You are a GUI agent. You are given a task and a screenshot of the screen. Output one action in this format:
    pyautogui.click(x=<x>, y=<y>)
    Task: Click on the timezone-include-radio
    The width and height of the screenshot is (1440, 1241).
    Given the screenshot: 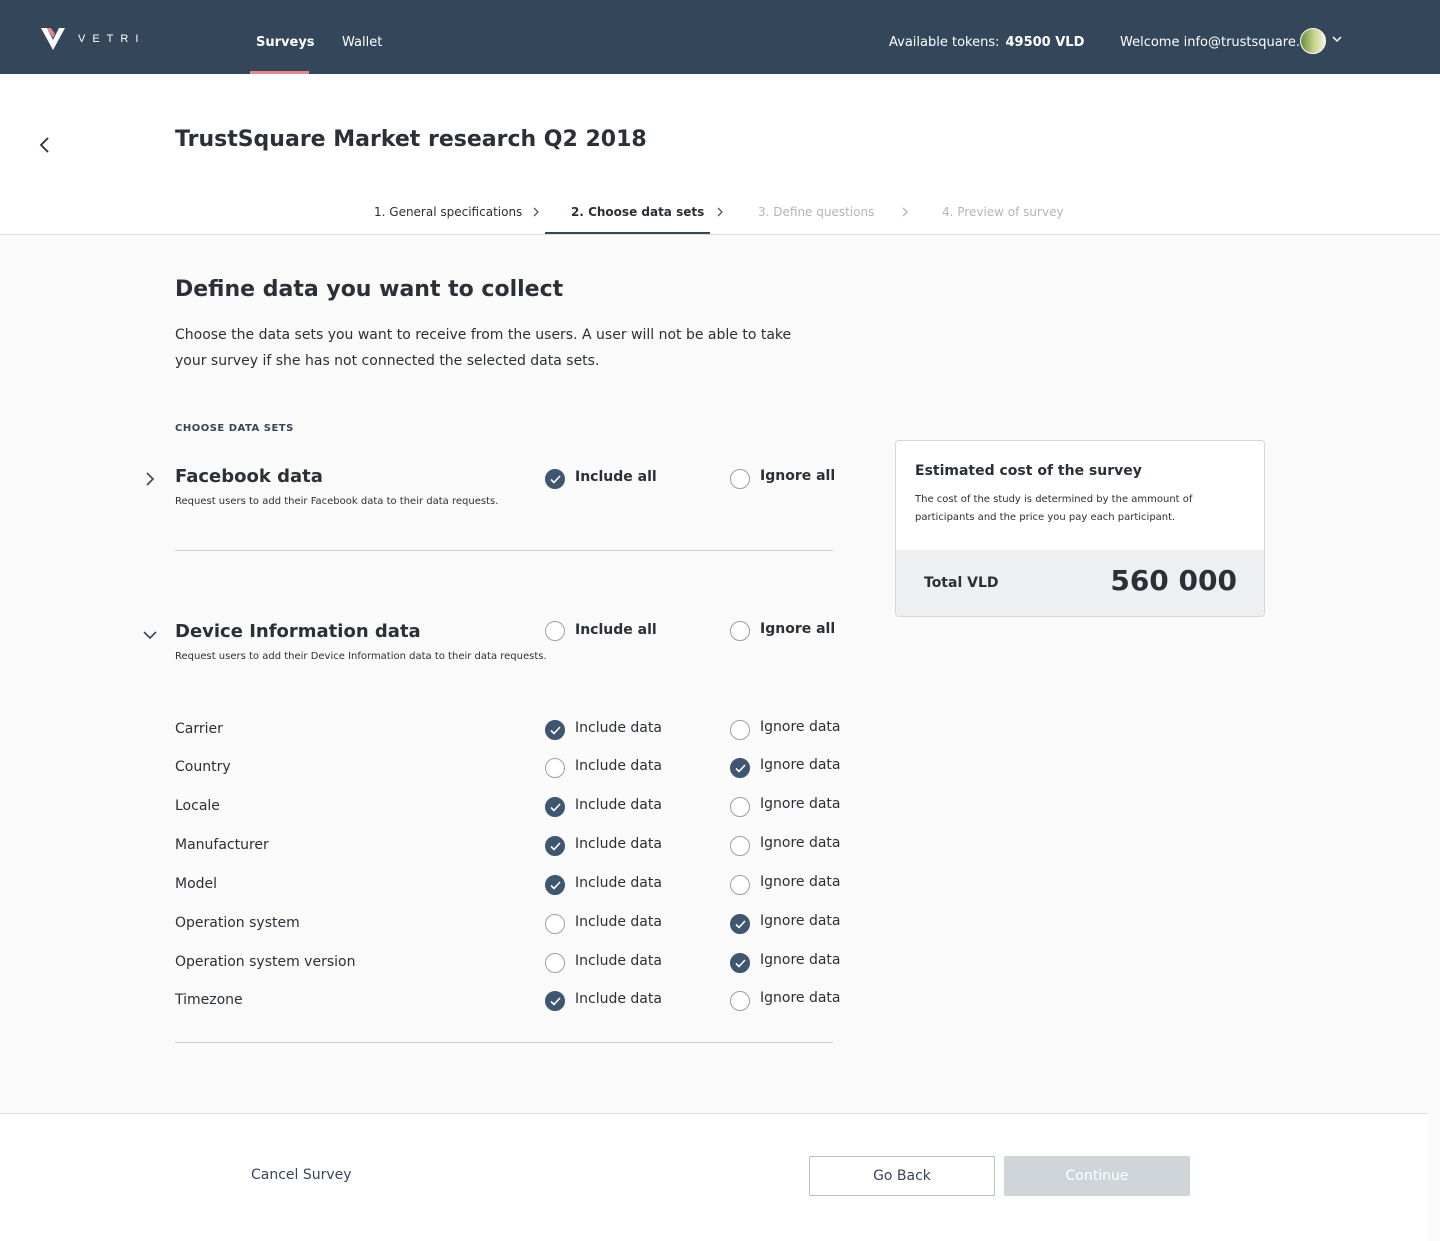 What is the action you would take?
    pyautogui.click(x=555, y=1001)
    